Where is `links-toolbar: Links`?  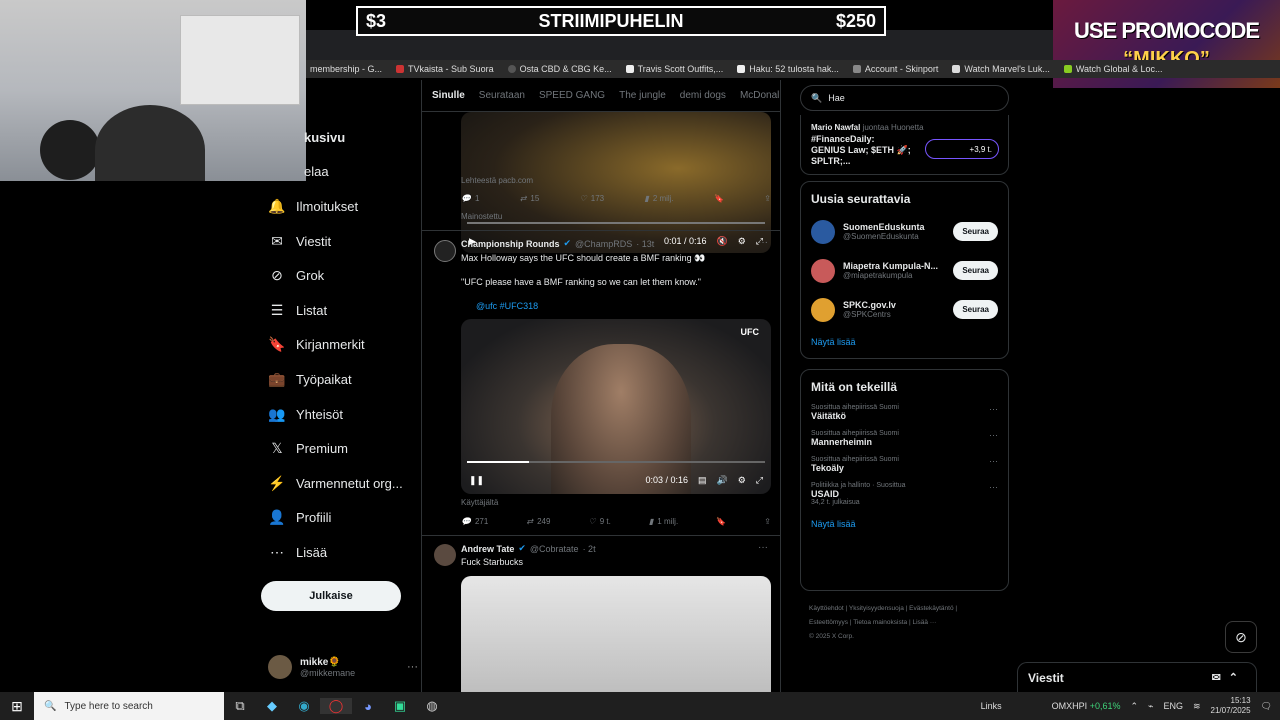 links-toolbar: Links is located at coordinates (991, 706).